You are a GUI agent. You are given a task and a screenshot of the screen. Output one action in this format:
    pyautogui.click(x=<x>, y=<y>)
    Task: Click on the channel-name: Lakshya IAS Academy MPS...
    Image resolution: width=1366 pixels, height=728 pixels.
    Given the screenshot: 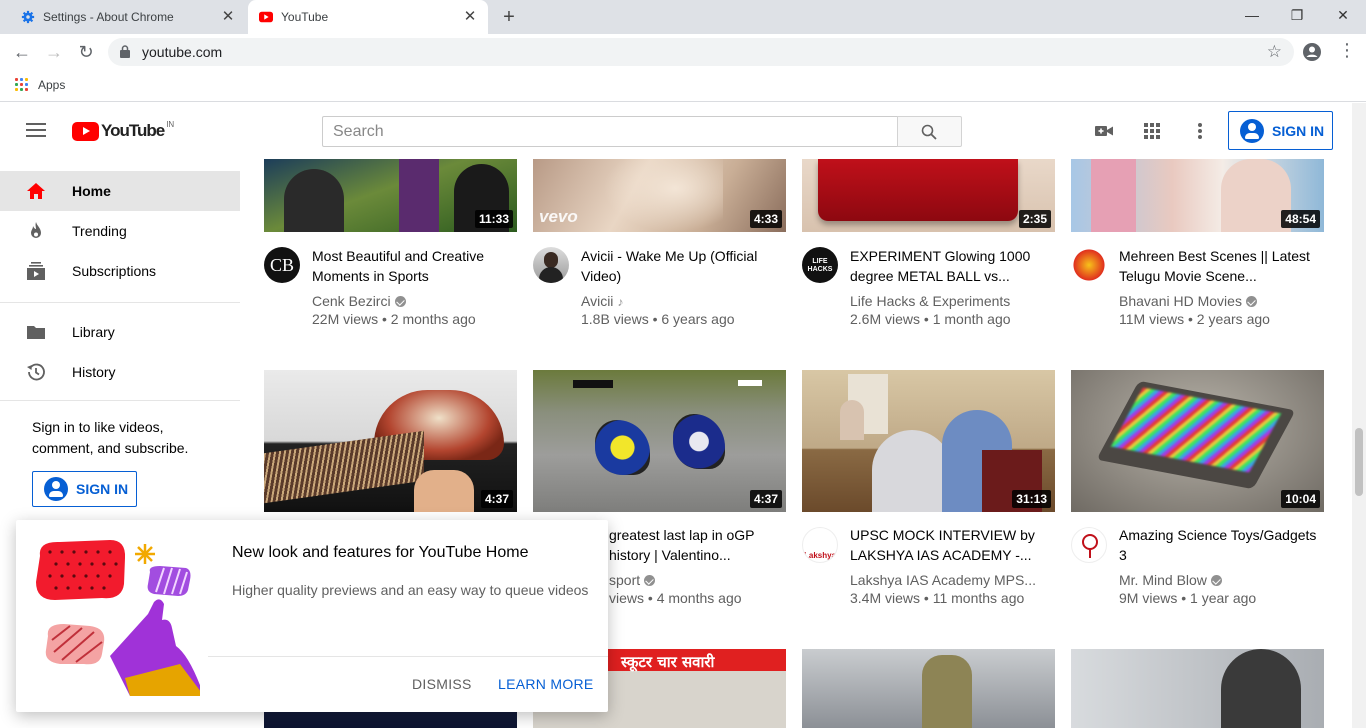 What is the action you would take?
    pyautogui.click(x=950, y=580)
    